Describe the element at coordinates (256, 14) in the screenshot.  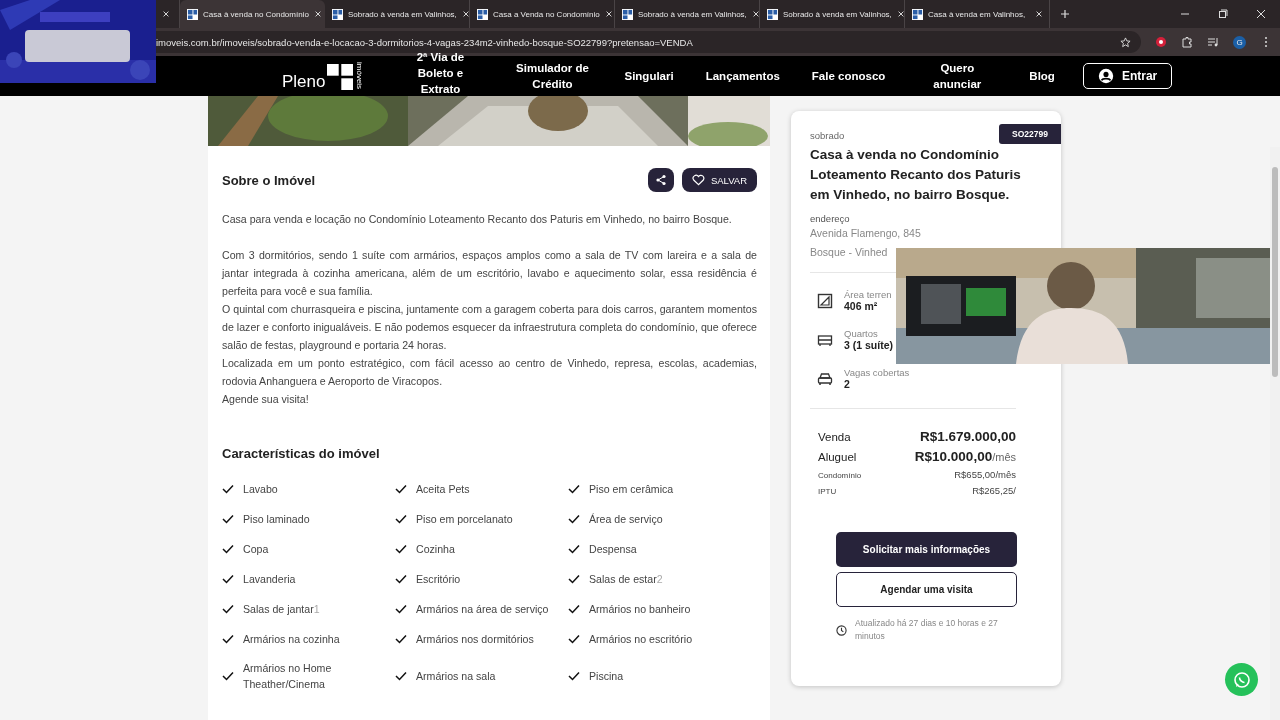
I see `tab-title: Casa à venda no Condomínio` at that location.